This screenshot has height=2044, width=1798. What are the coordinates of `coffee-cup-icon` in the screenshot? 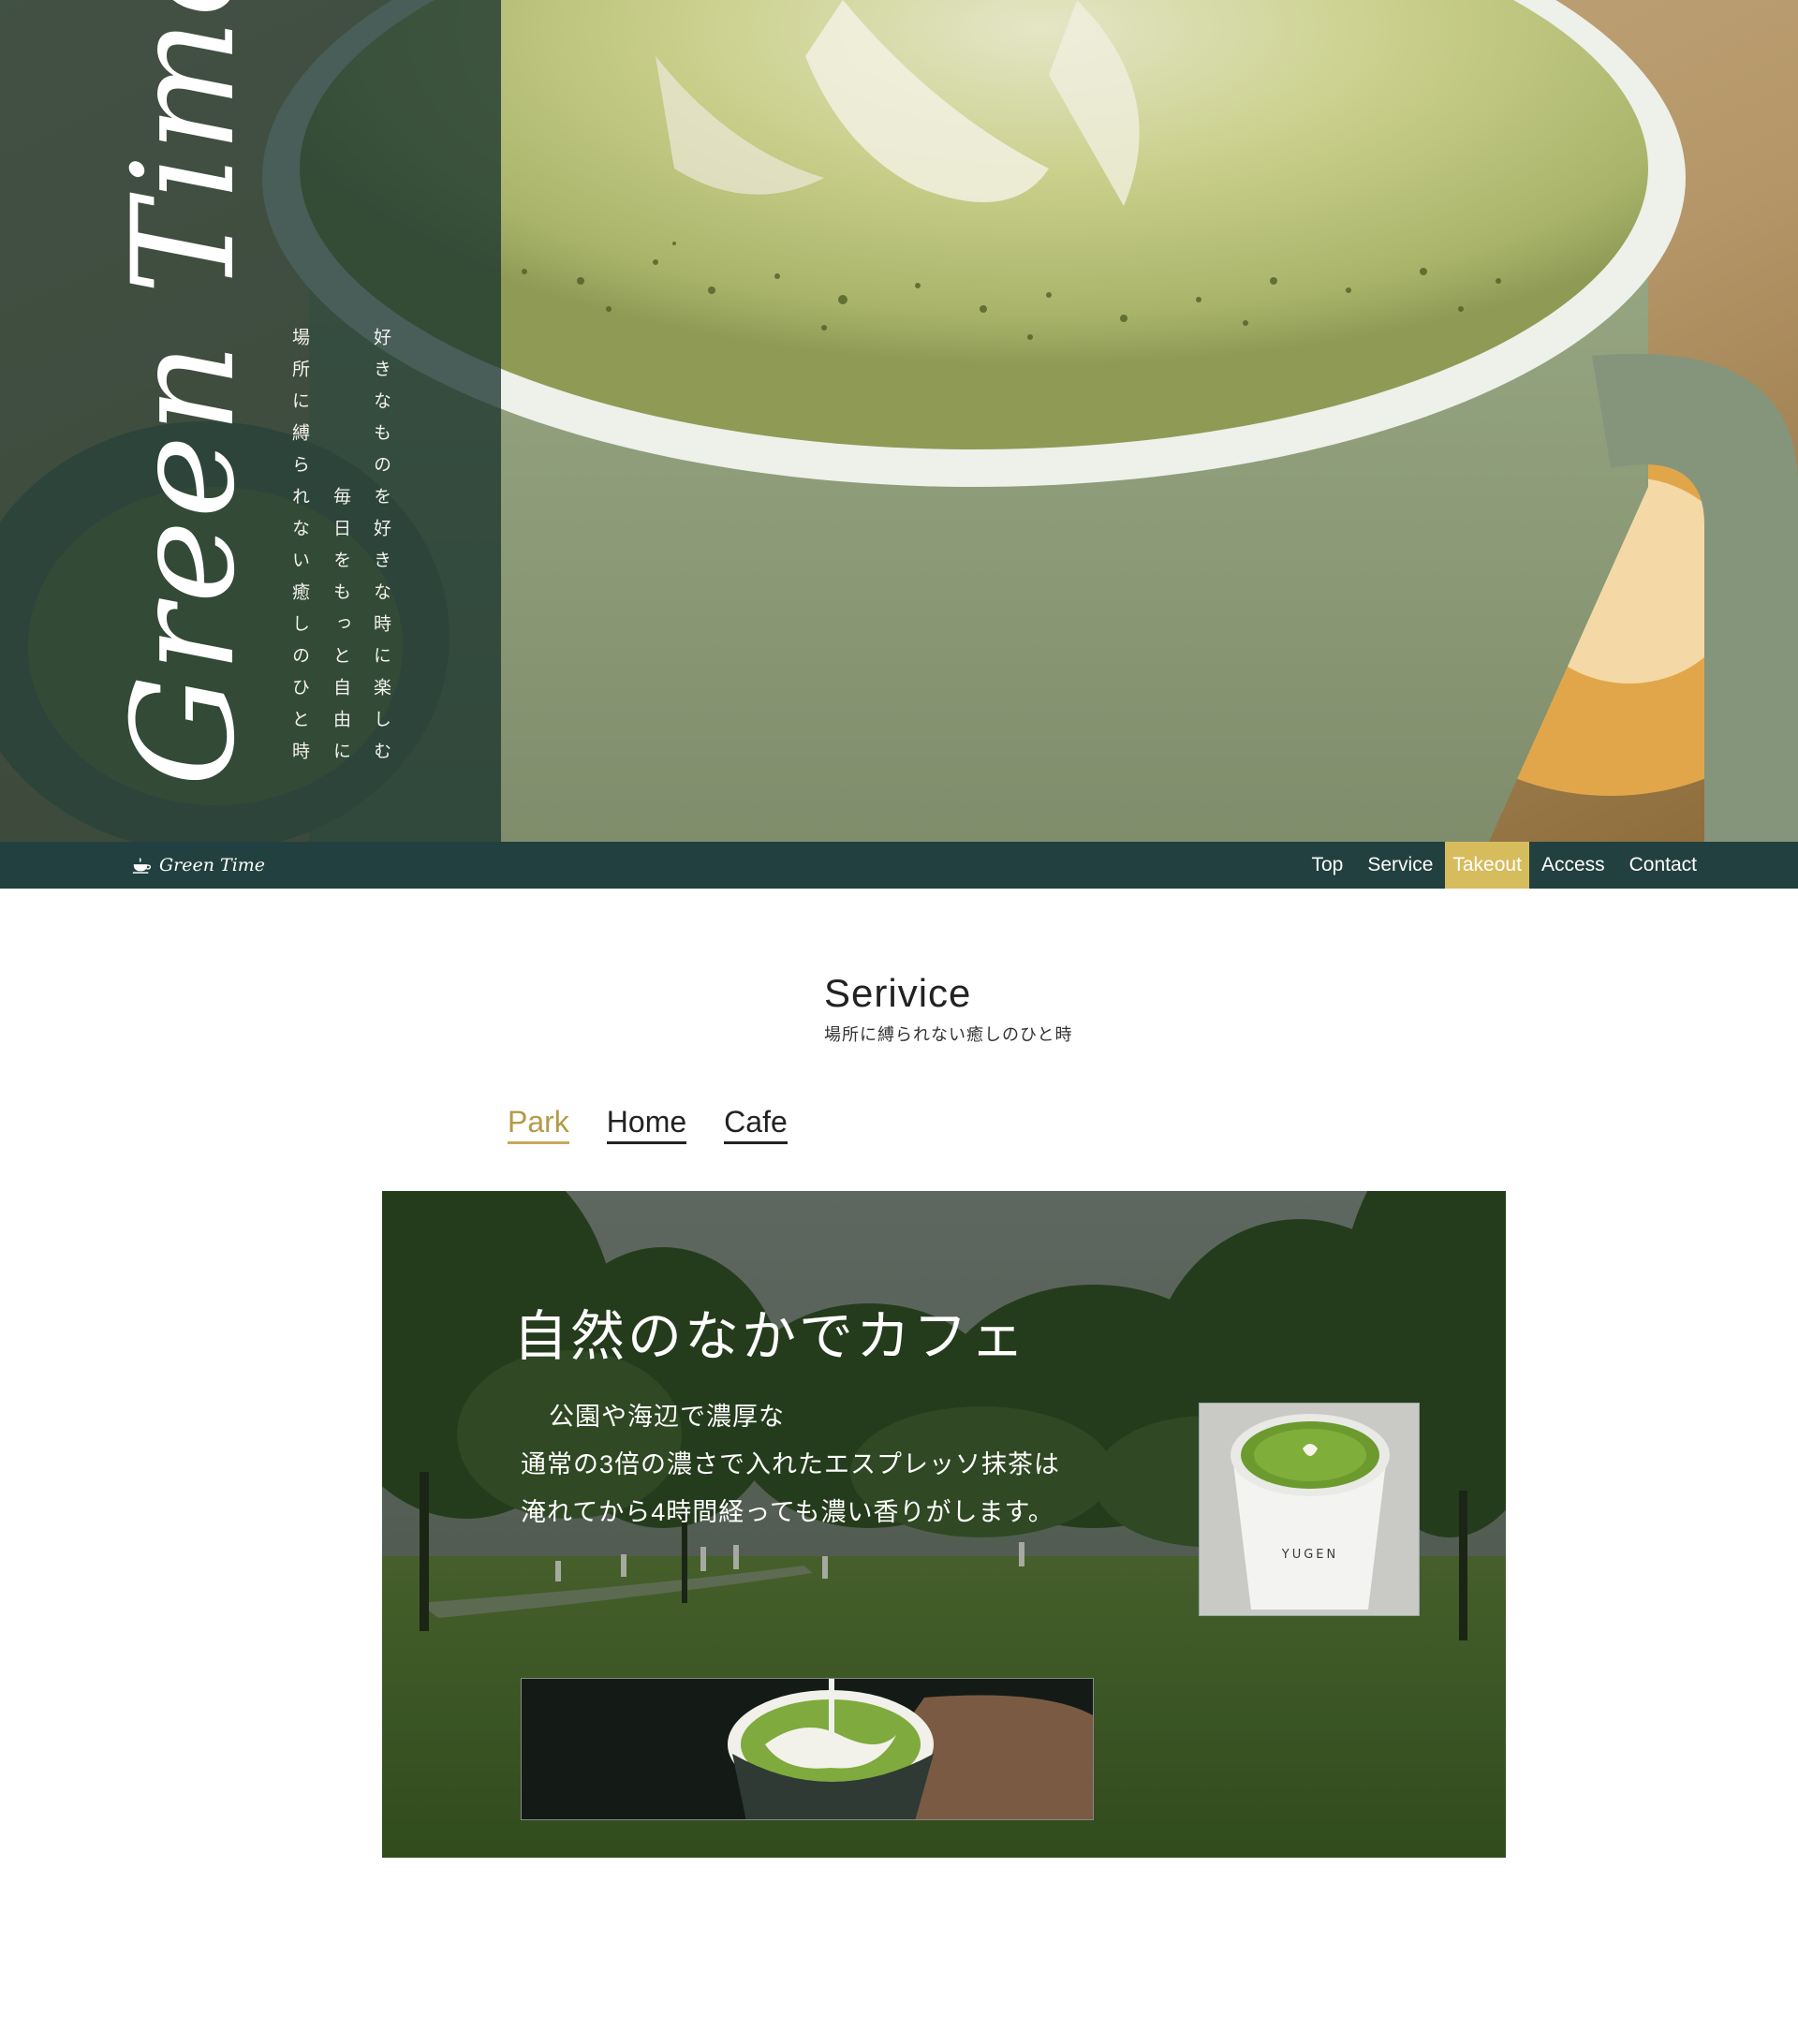 It's located at (142, 866).